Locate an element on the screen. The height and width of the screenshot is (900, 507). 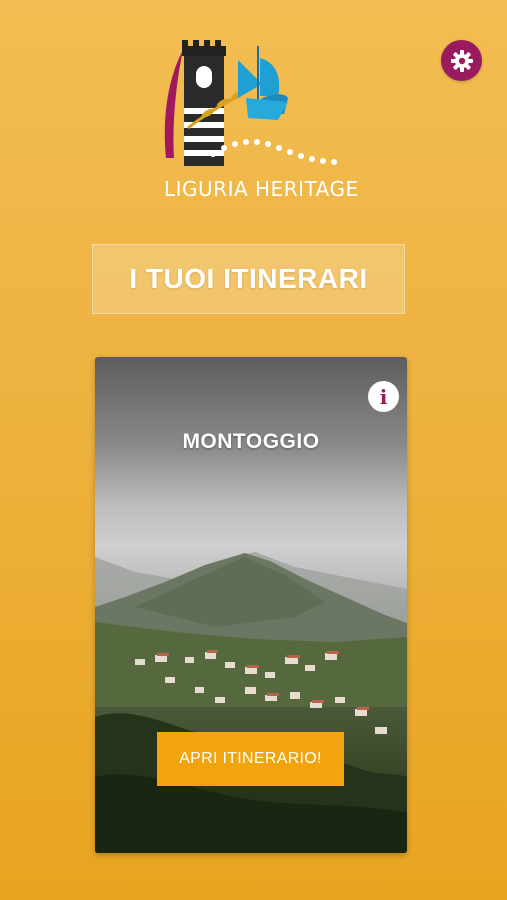
logo-text: LIGURIA HERITAGE is located at coordinates (261, 189).